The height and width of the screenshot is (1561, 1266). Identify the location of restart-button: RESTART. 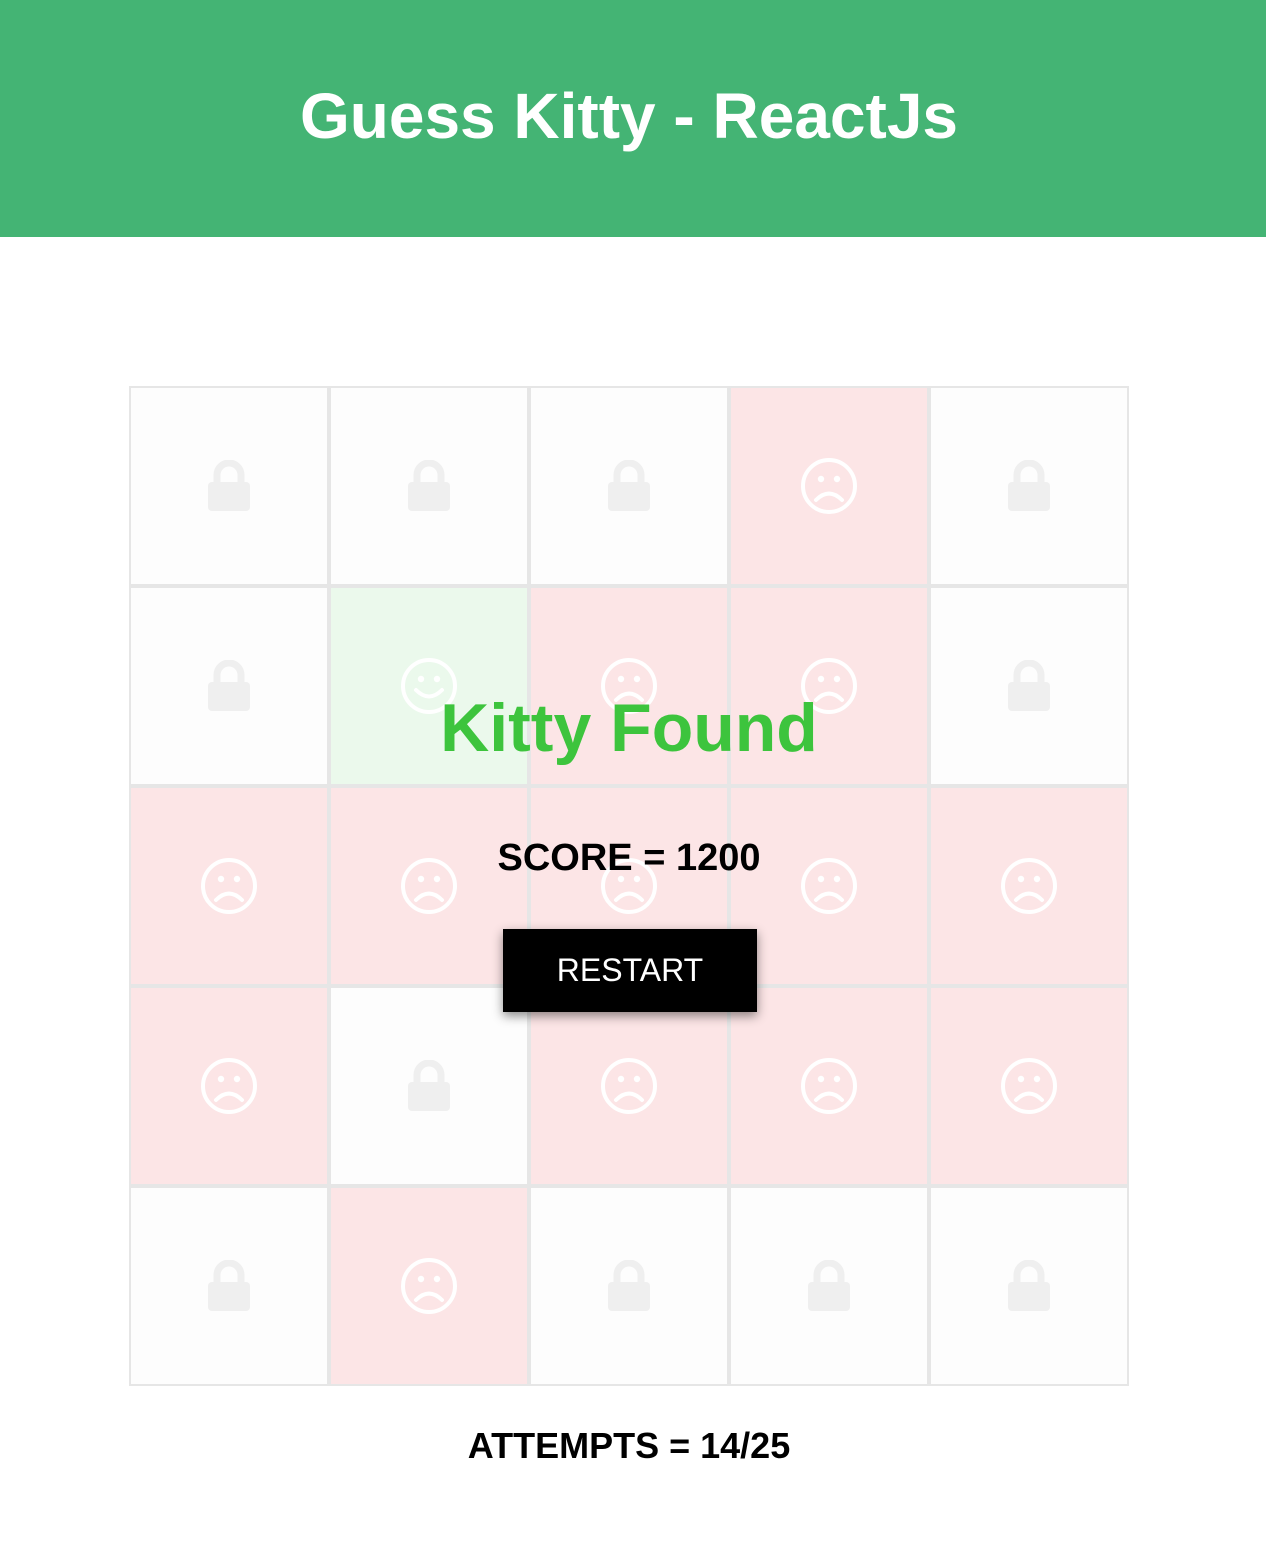
(630, 970).